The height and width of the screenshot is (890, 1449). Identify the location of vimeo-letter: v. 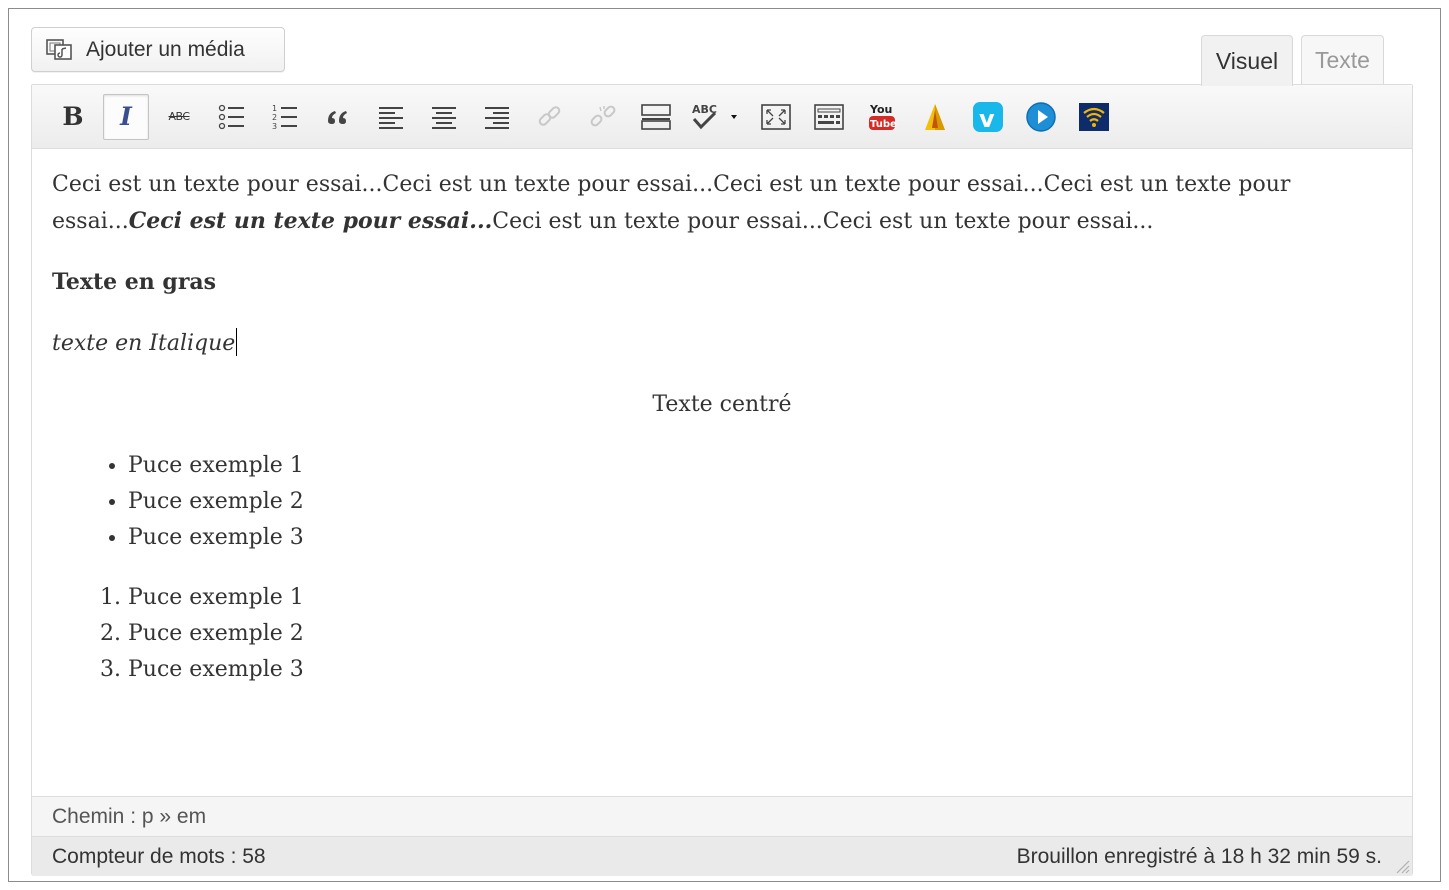
(987, 119).